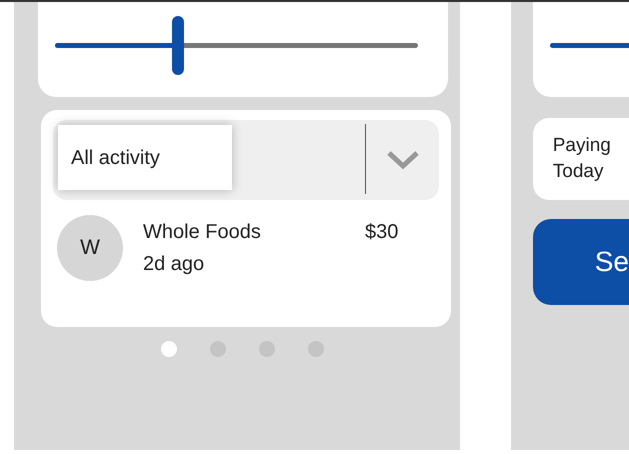 This screenshot has width=629, height=454. Describe the element at coordinates (246, 160) in the screenshot. I see `filter-dropdown: All activity` at that location.